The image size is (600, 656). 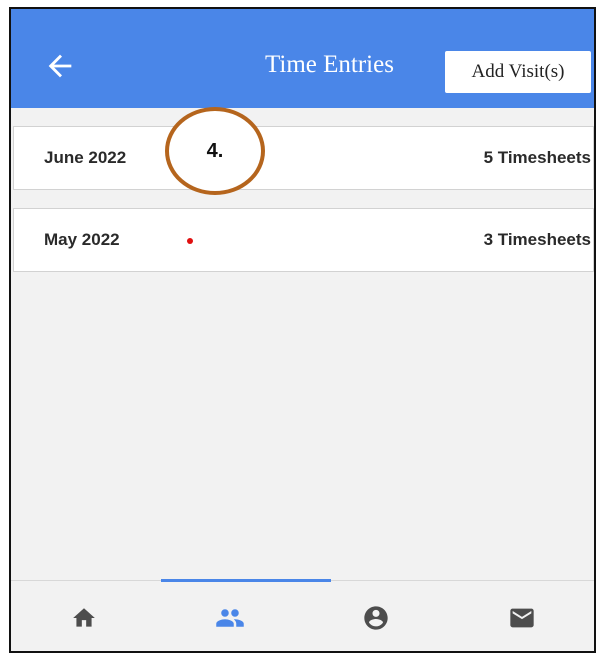 What do you see at coordinates (537, 157) in the screenshot?
I see `timesheet-count: 5 Timesheets` at bounding box center [537, 157].